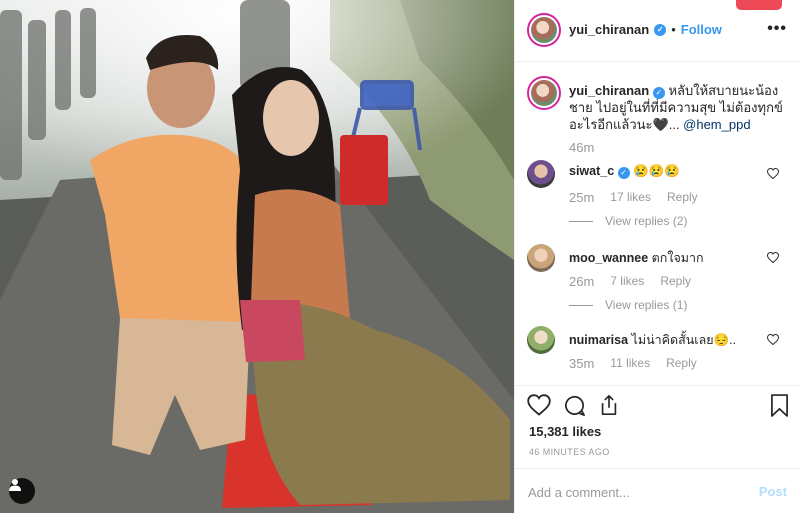 The width and height of the screenshot is (800, 513). Describe the element at coordinates (627, 281) in the screenshot. I see `comment-likes: 7 likes` at that location.